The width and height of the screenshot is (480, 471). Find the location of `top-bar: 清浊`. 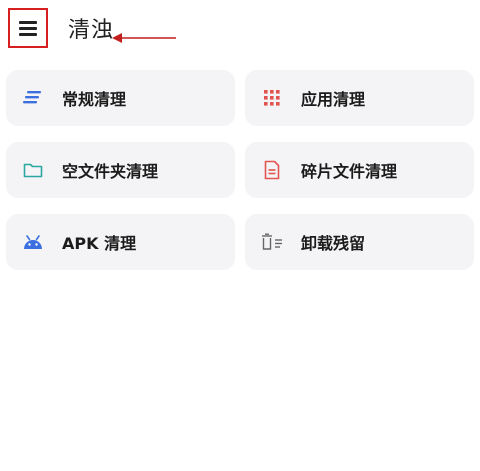

top-bar: 清浊 is located at coordinates (240, 30).